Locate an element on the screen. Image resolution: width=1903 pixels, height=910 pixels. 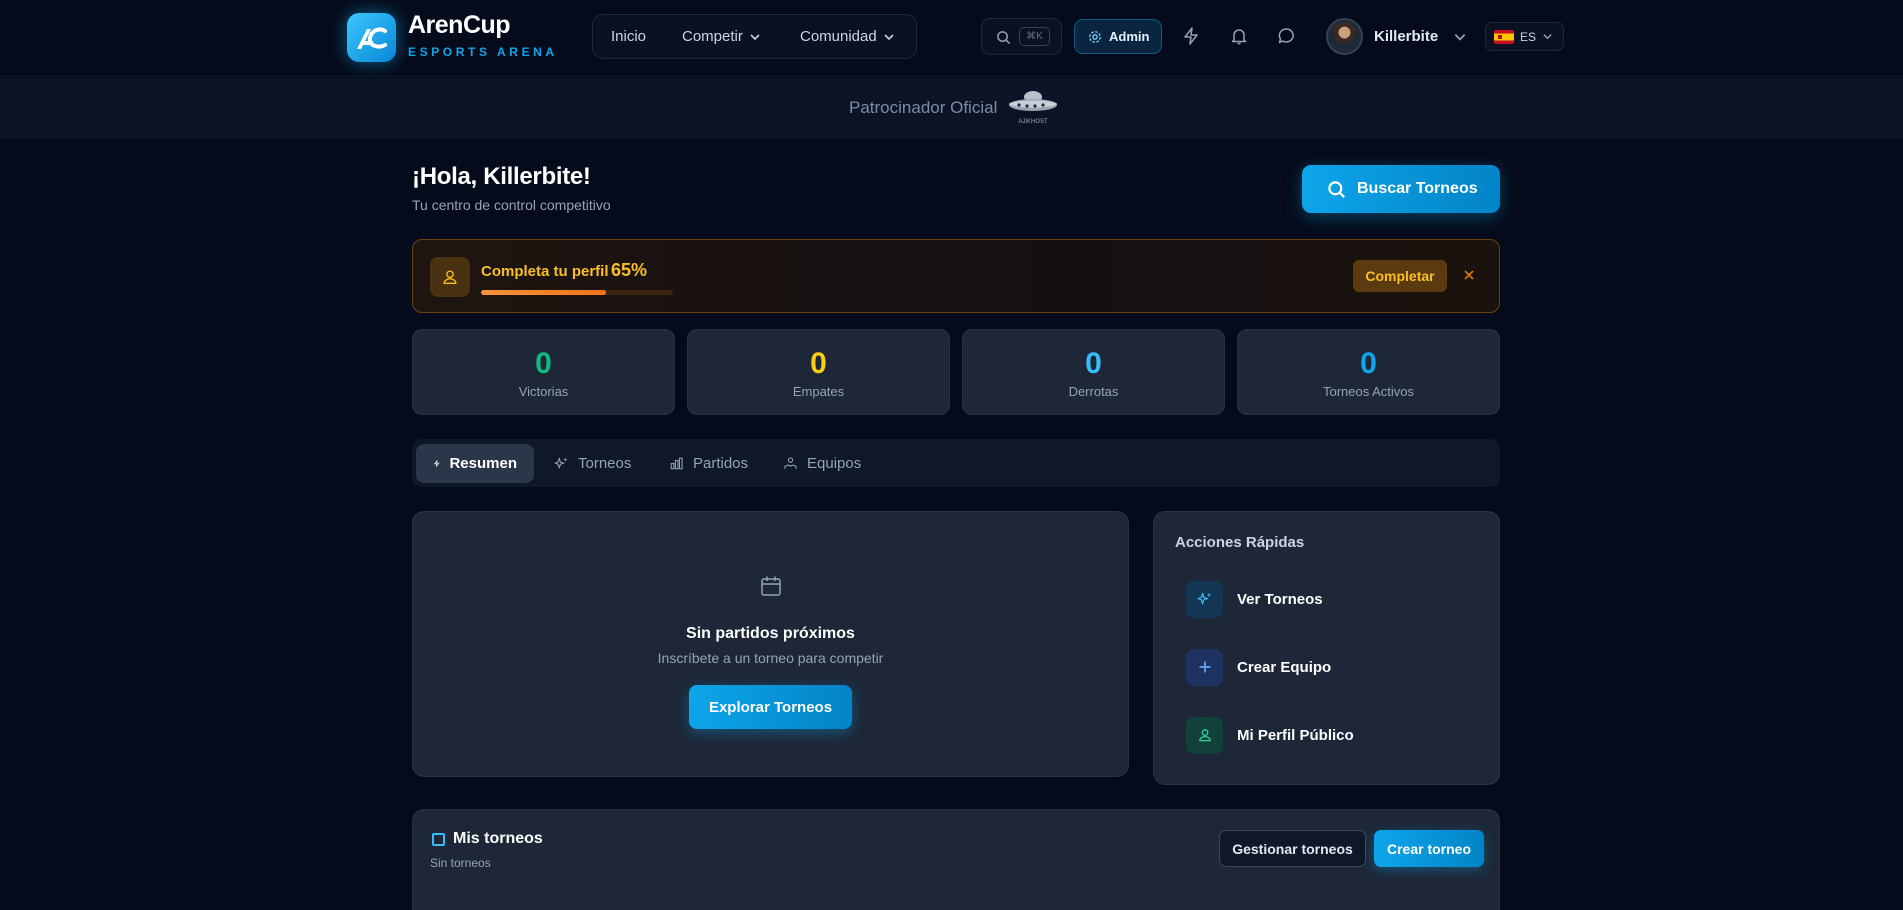
brand-subtitle: ESPORTS ARENA is located at coordinates (483, 52).